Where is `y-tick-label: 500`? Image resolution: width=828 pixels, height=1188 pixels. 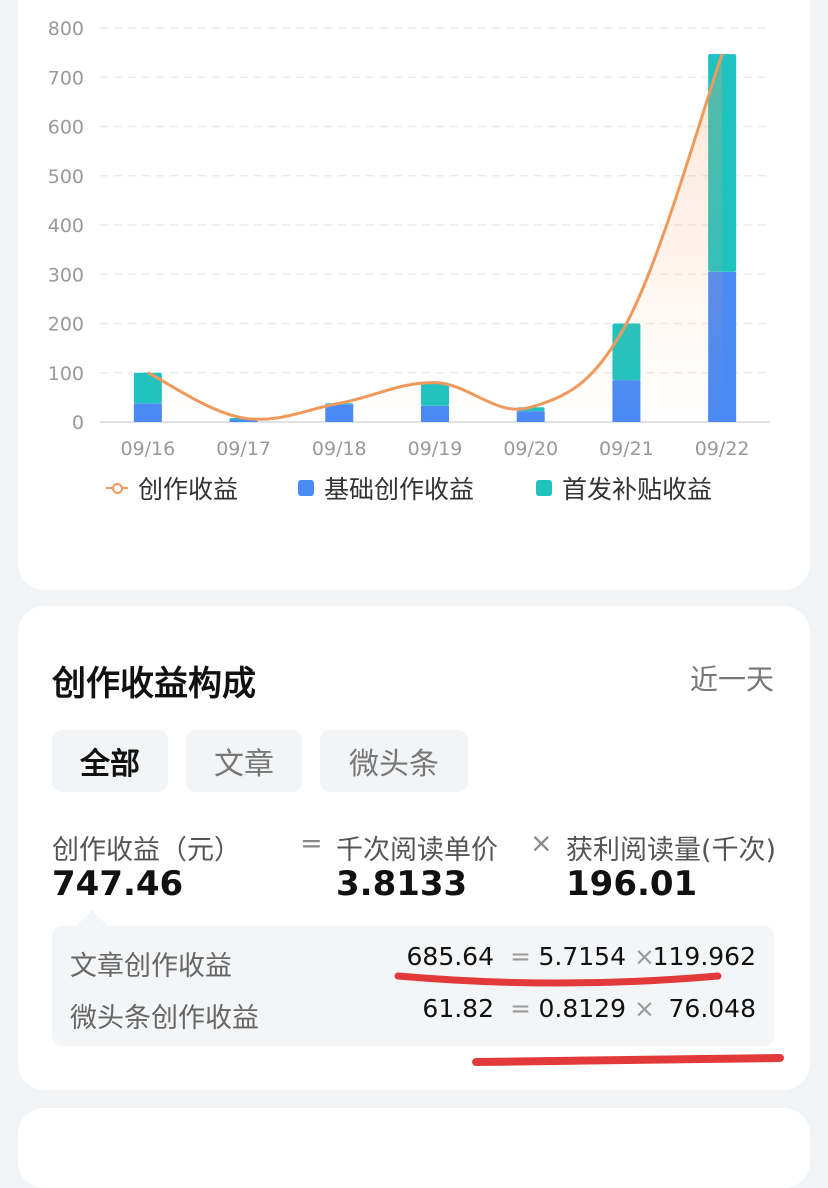 y-tick-label: 500 is located at coordinates (66, 177).